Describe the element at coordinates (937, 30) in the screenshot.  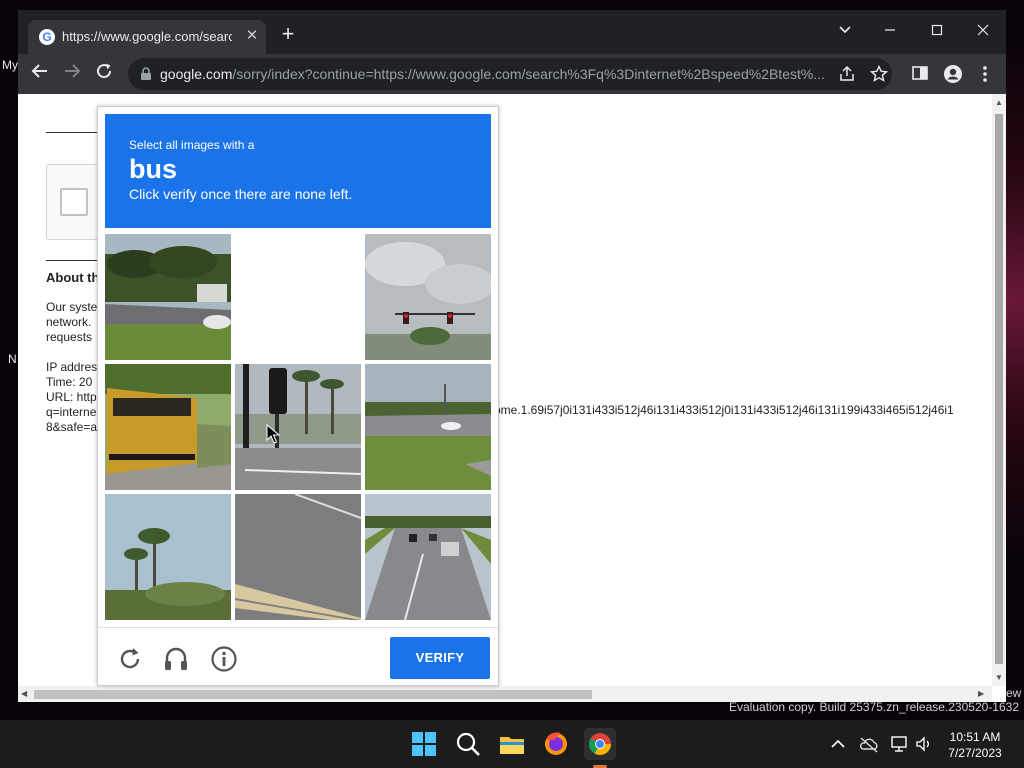
I see `maximize-icon` at that location.